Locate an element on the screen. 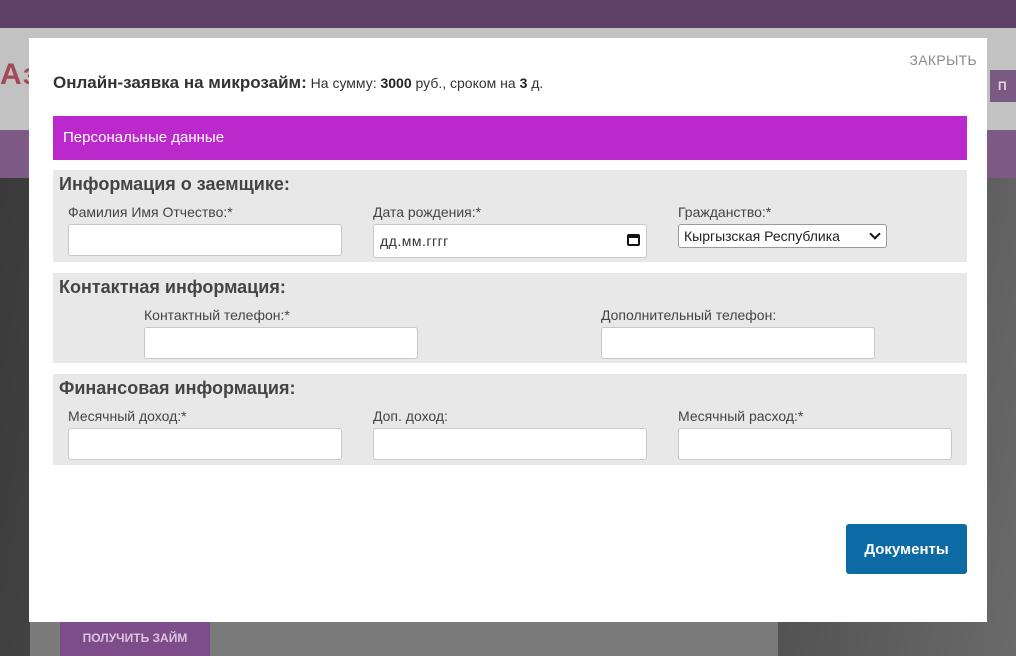 This screenshot has width=1016, height=656. birth-date-label: Дата рождения:* is located at coordinates (427, 212).